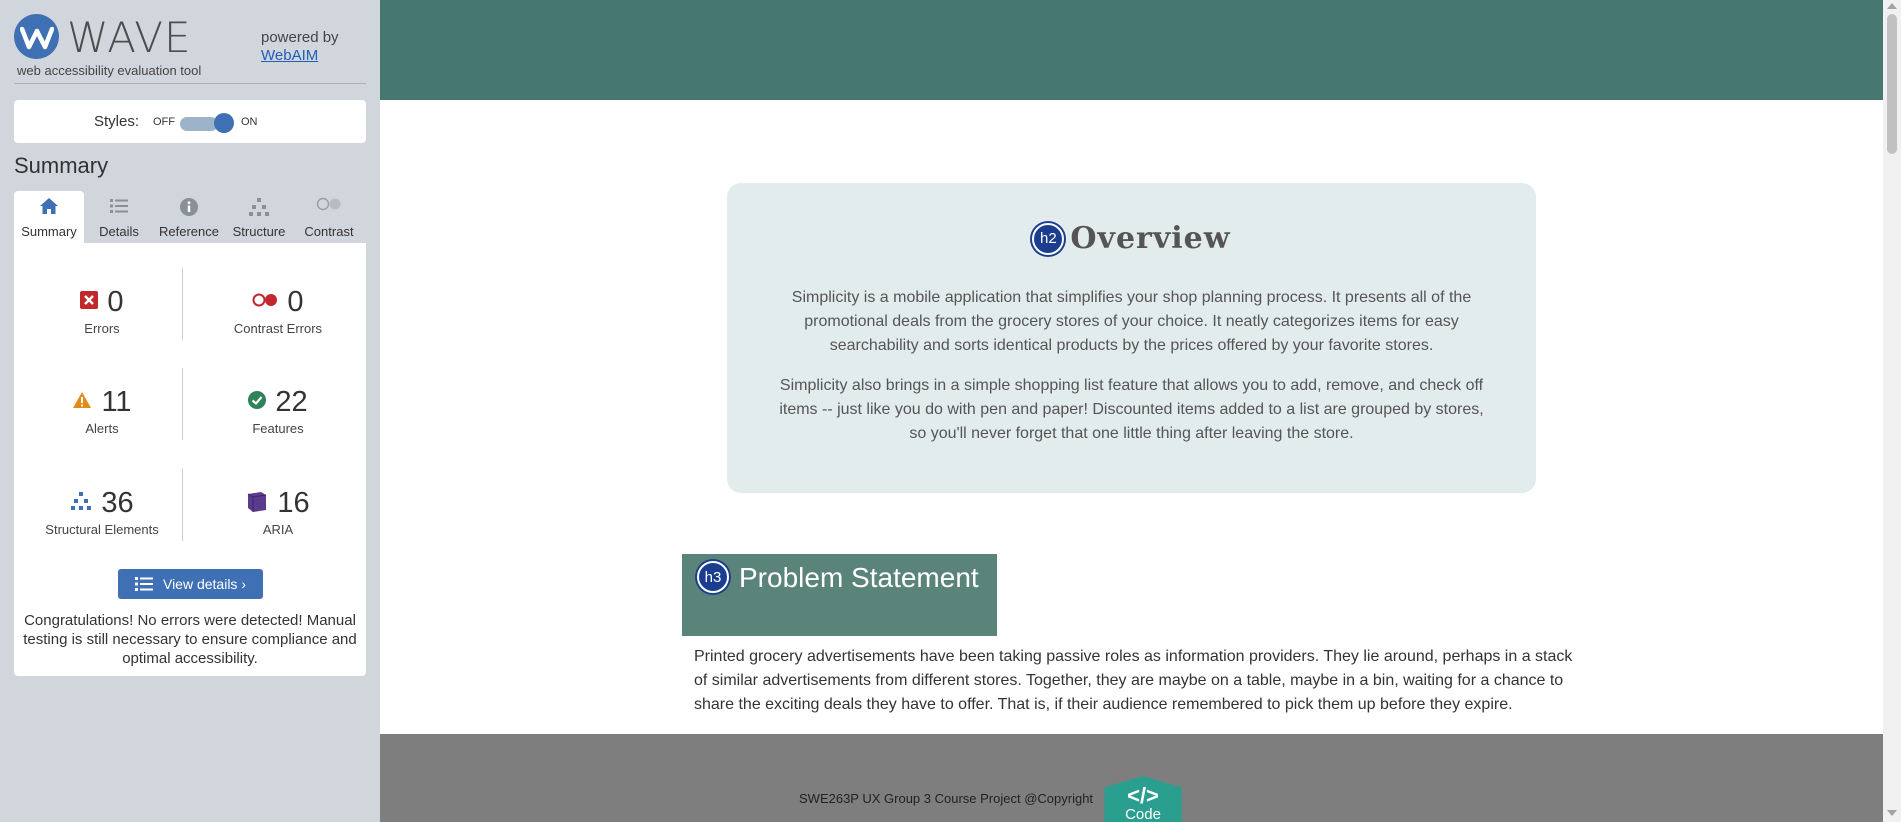 This screenshot has height=822, width=1901. What do you see at coordinates (199, 124) in the screenshot?
I see `styles-toggle` at bounding box center [199, 124].